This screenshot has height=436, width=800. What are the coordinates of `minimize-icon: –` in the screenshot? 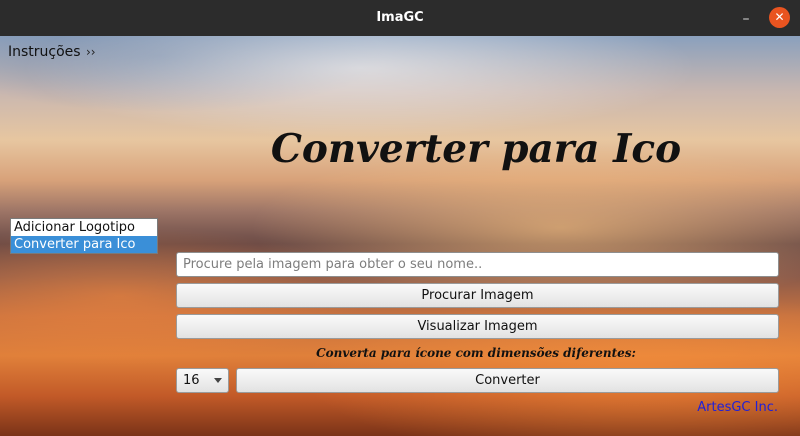 It's located at (746, 19).